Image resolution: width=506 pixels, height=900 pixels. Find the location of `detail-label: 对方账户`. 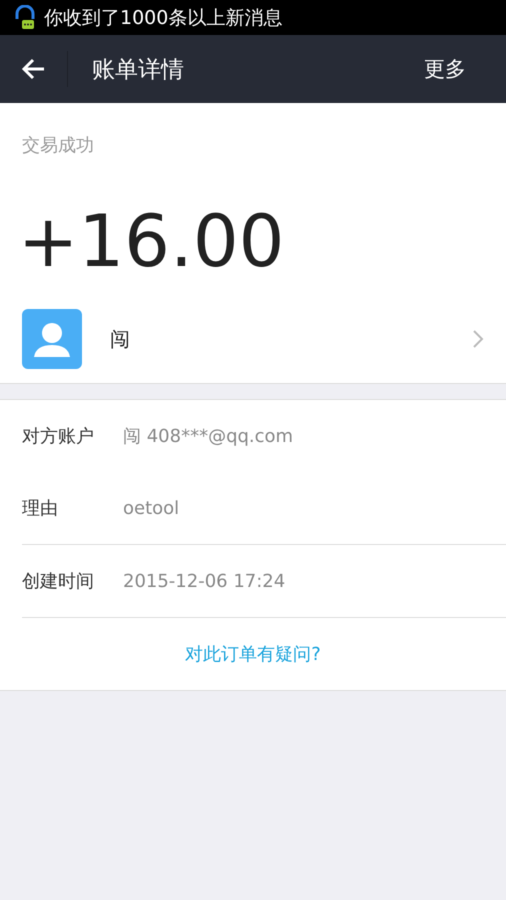

detail-label: 对方账户 is located at coordinates (58, 436).